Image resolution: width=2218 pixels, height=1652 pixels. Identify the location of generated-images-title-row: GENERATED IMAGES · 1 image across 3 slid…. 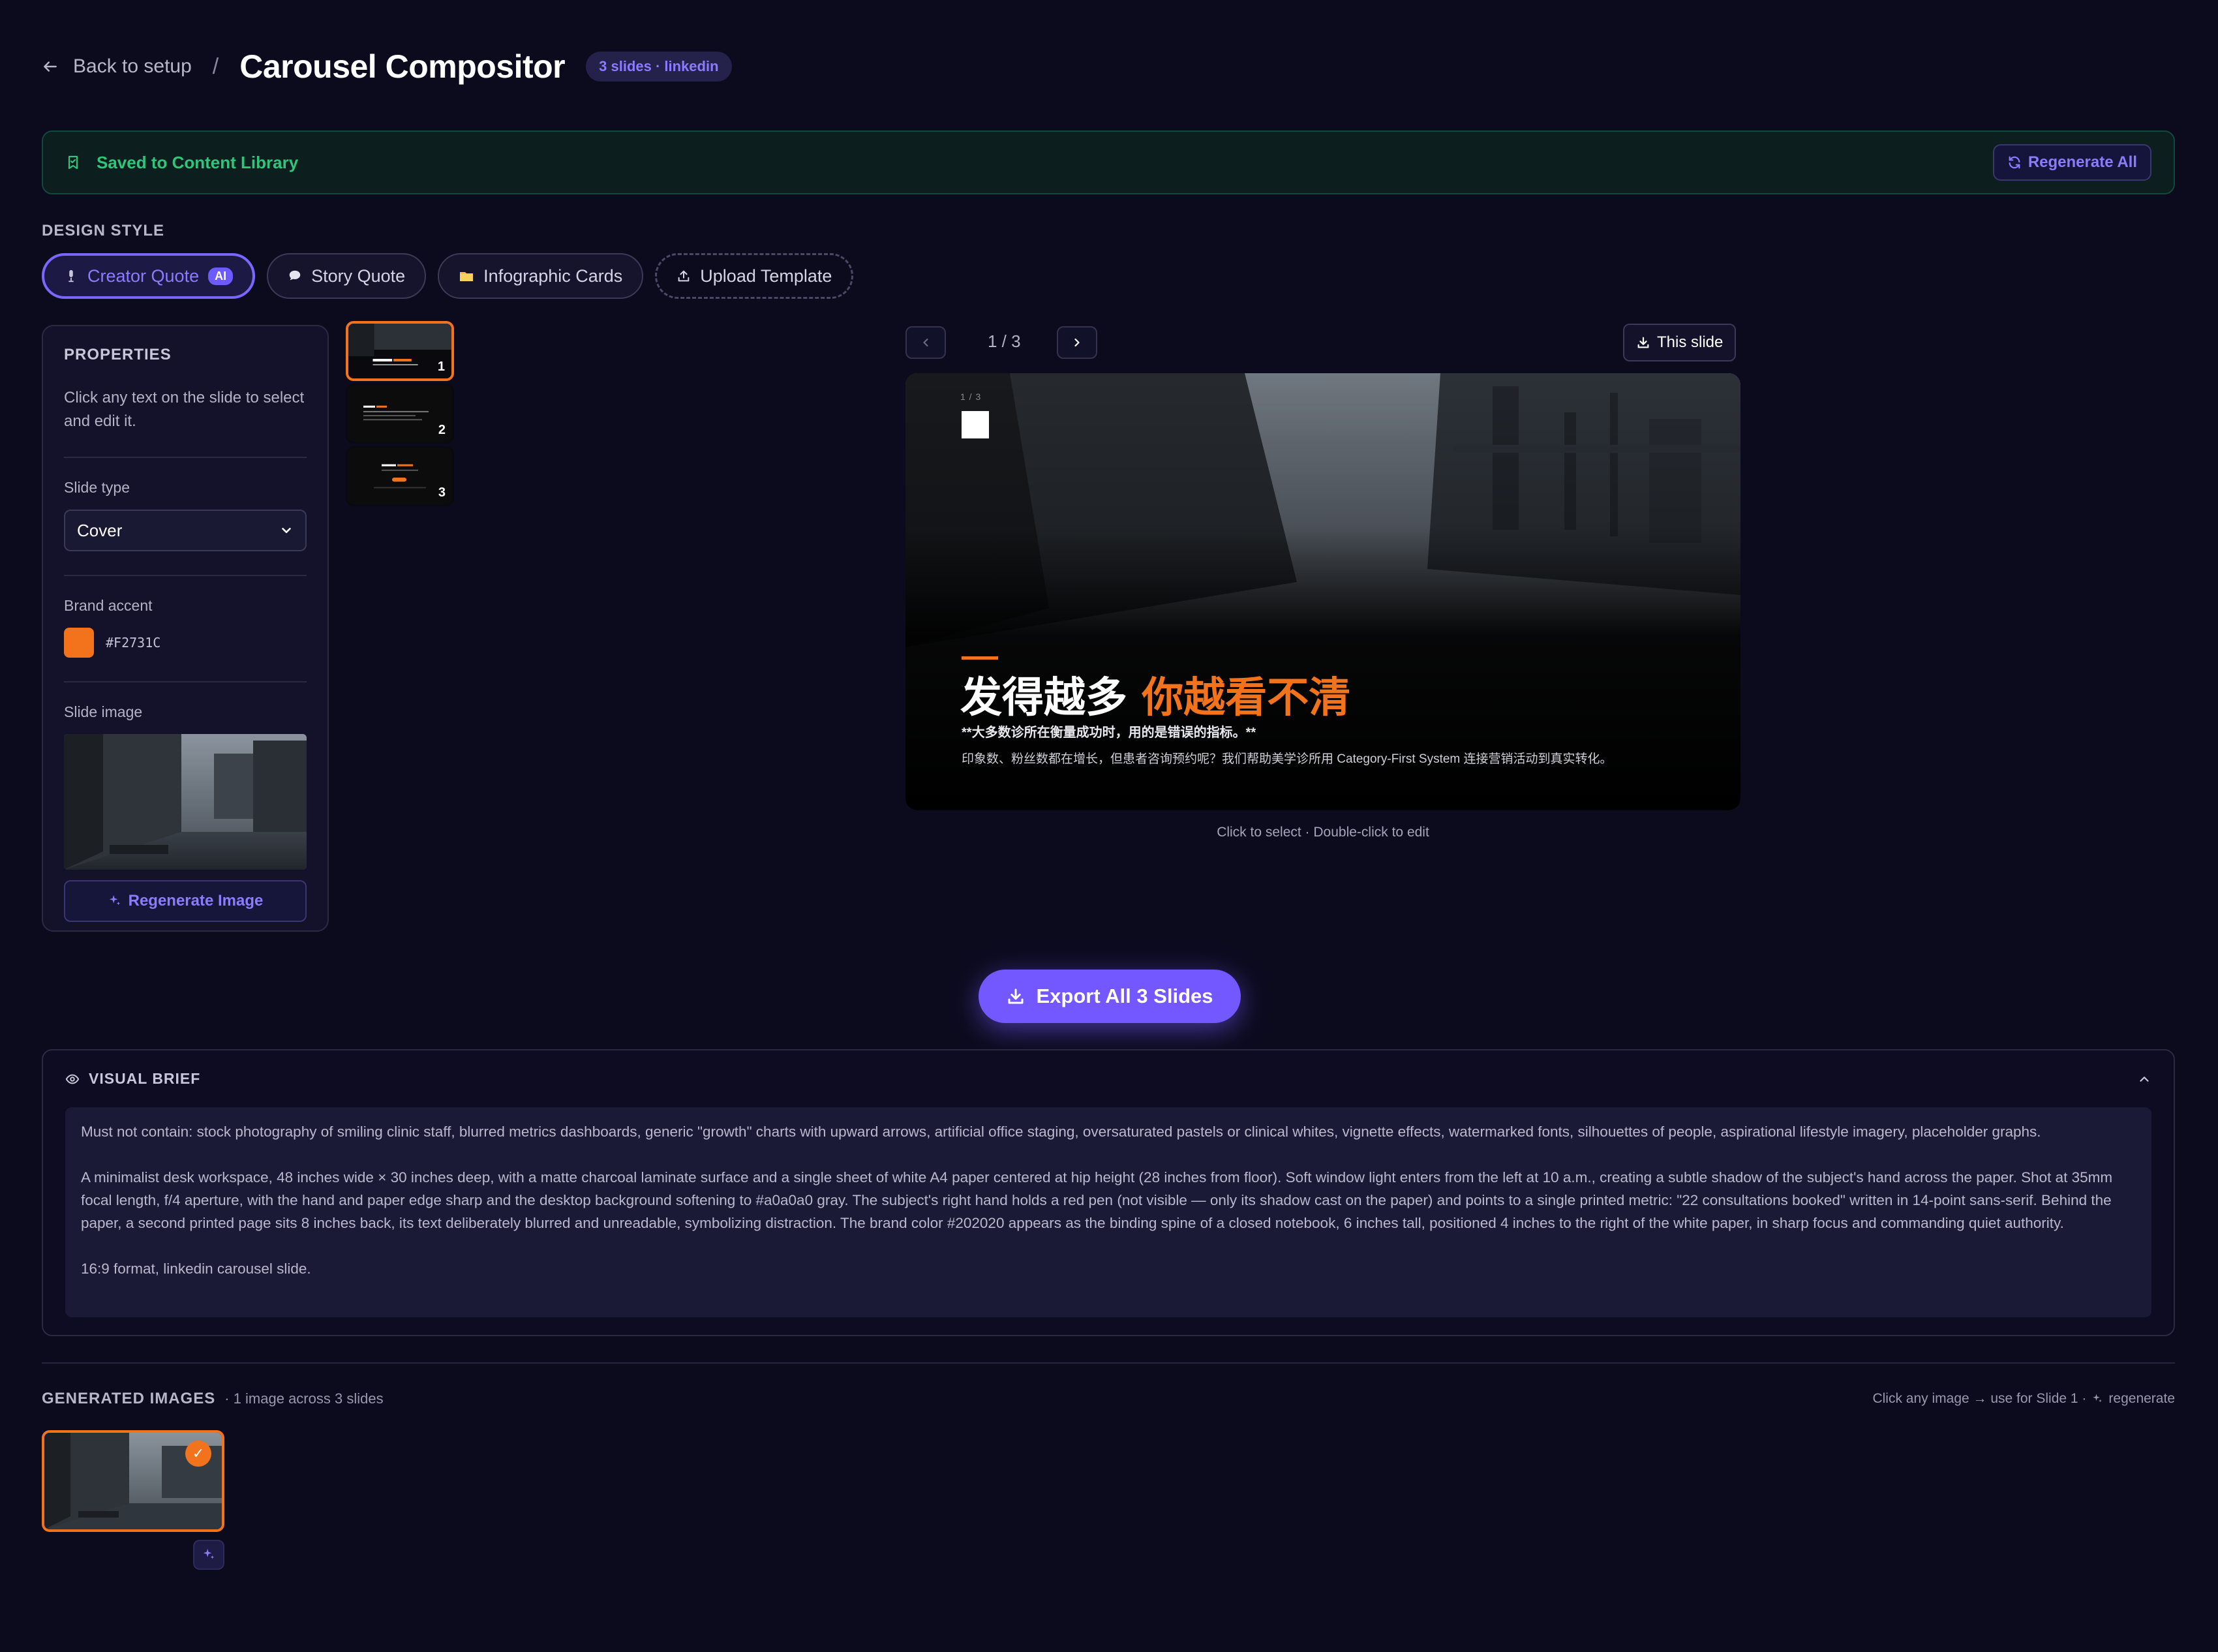
(213, 1399).